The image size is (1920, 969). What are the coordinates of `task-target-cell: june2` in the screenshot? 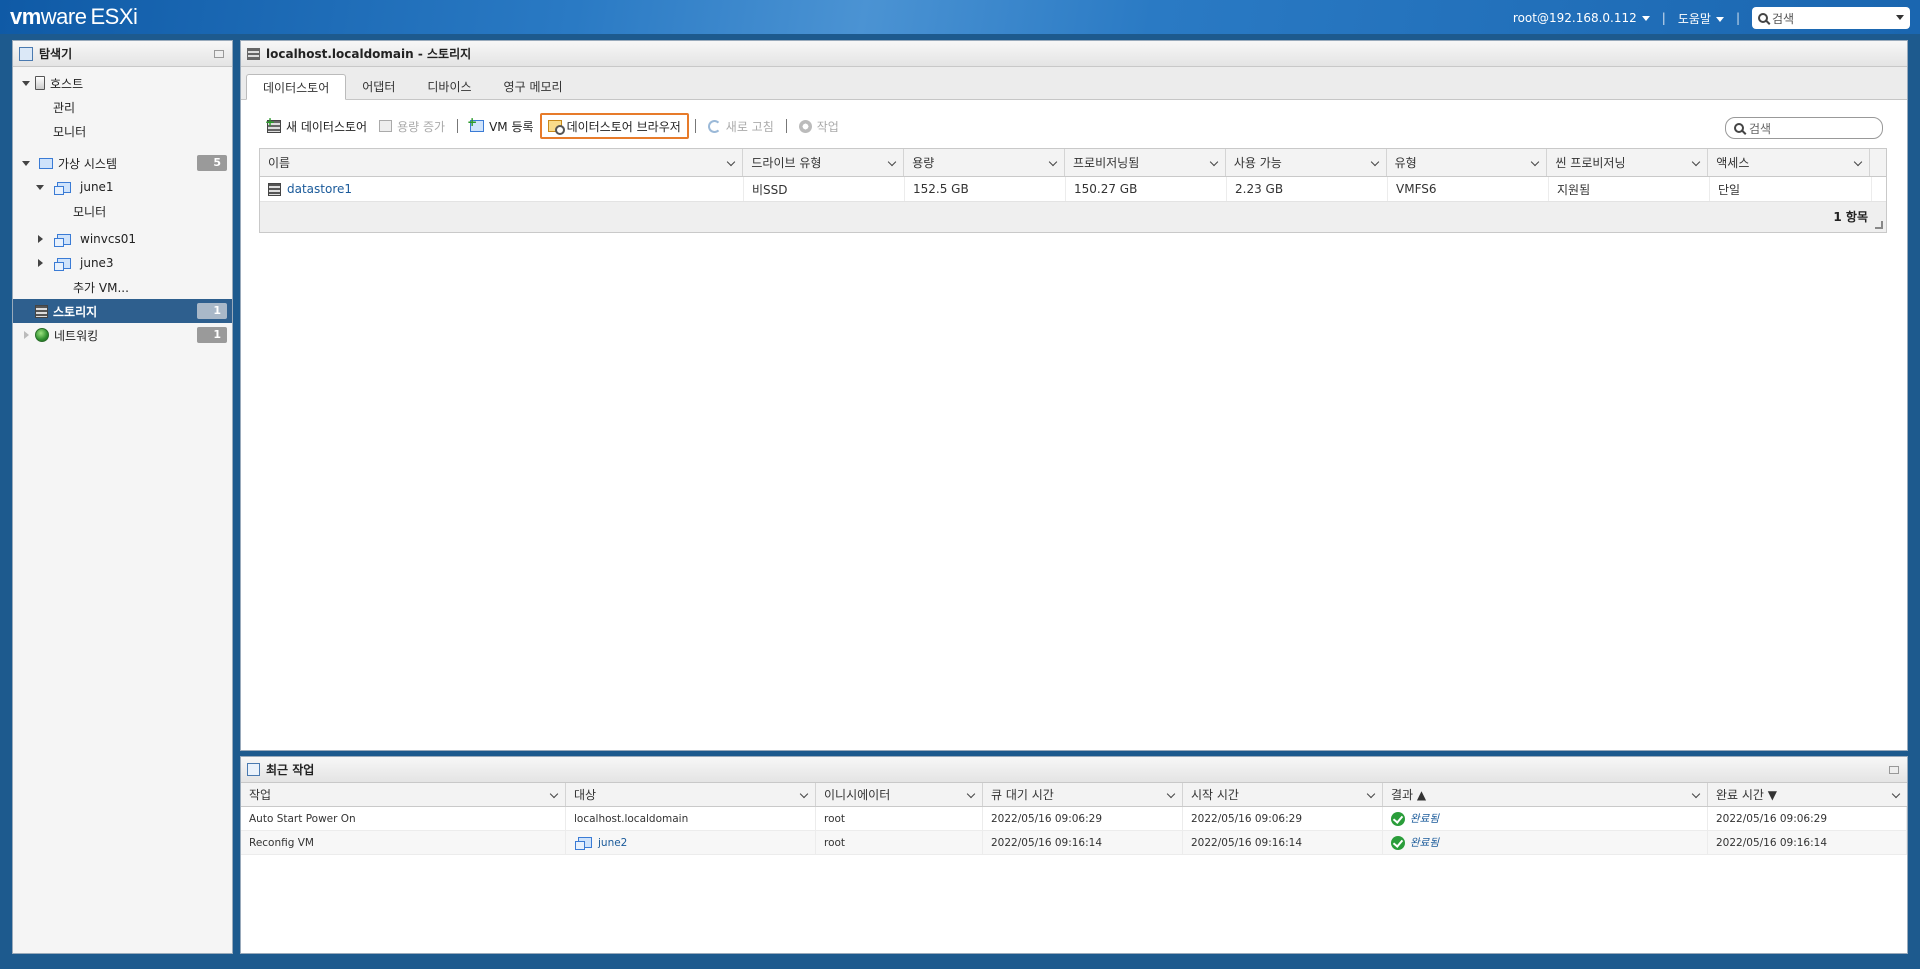 It's located at (691, 842).